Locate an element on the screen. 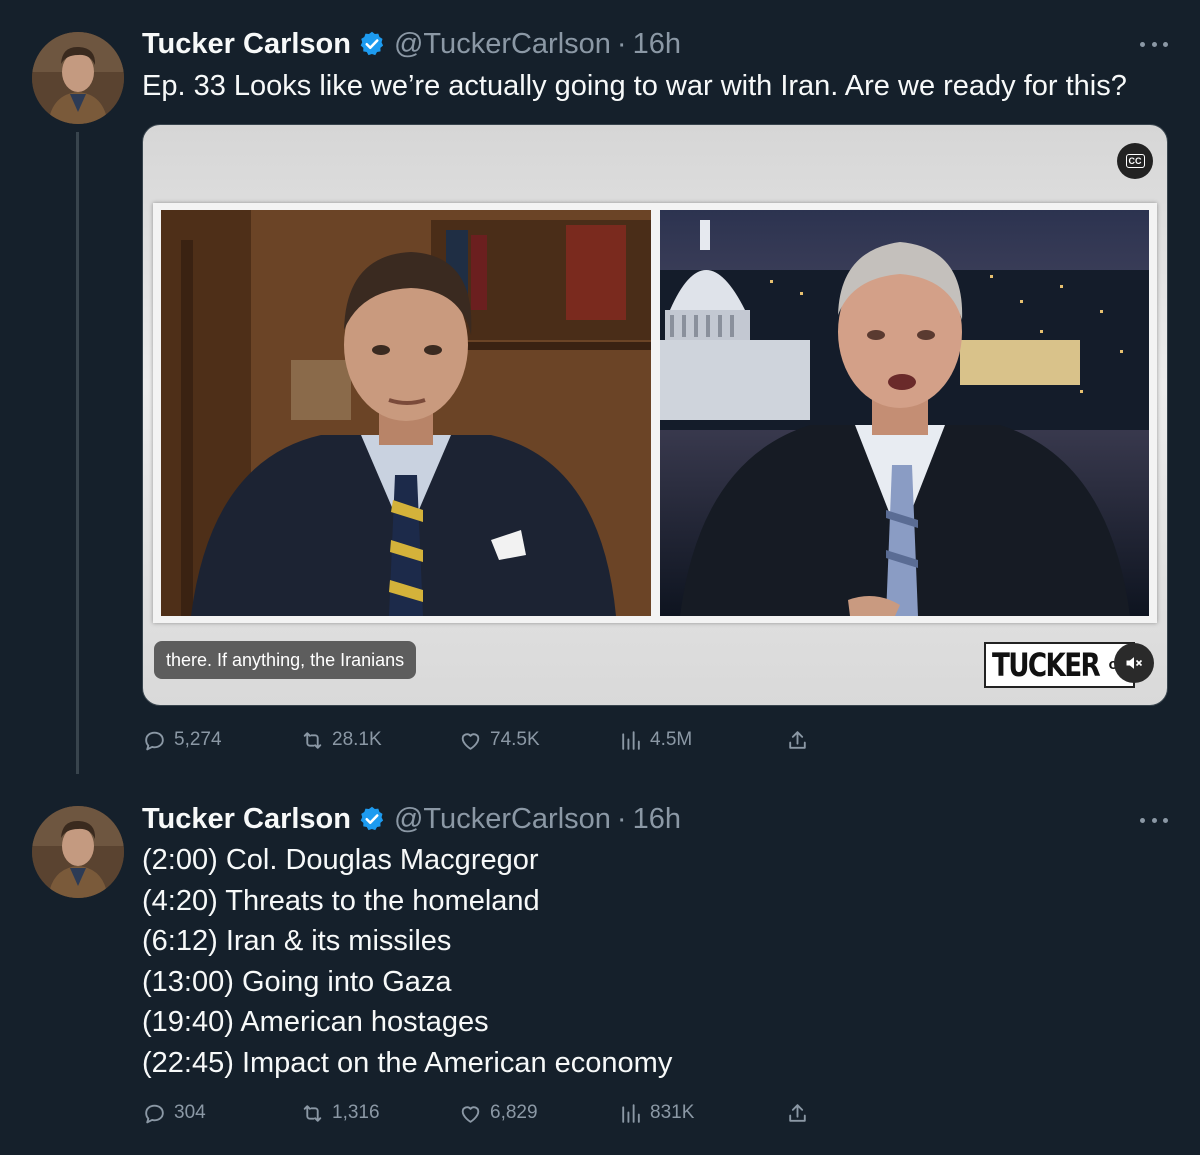  chapter-line: (22:45) Impact on the American economy is located at coordinates (407, 1062).